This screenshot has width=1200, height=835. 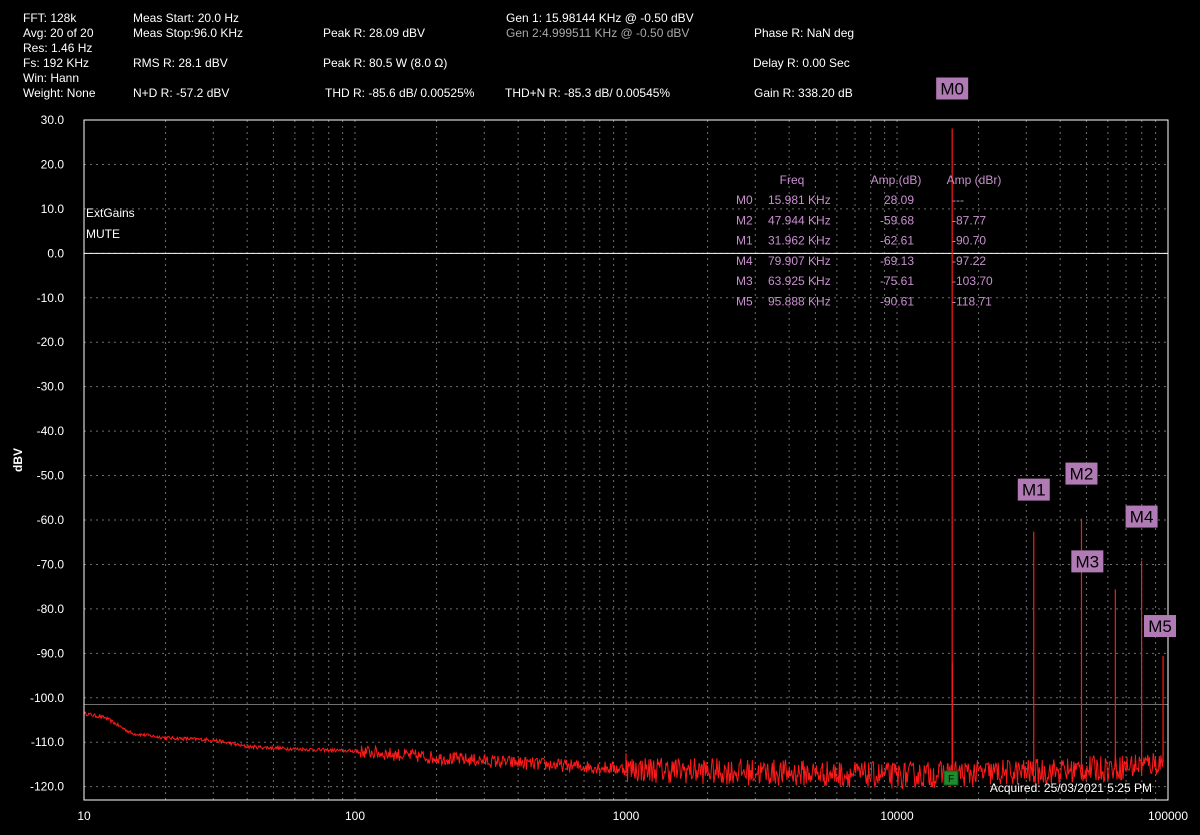 I want to click on marker-table-cell: M5, so click(x=744, y=302).